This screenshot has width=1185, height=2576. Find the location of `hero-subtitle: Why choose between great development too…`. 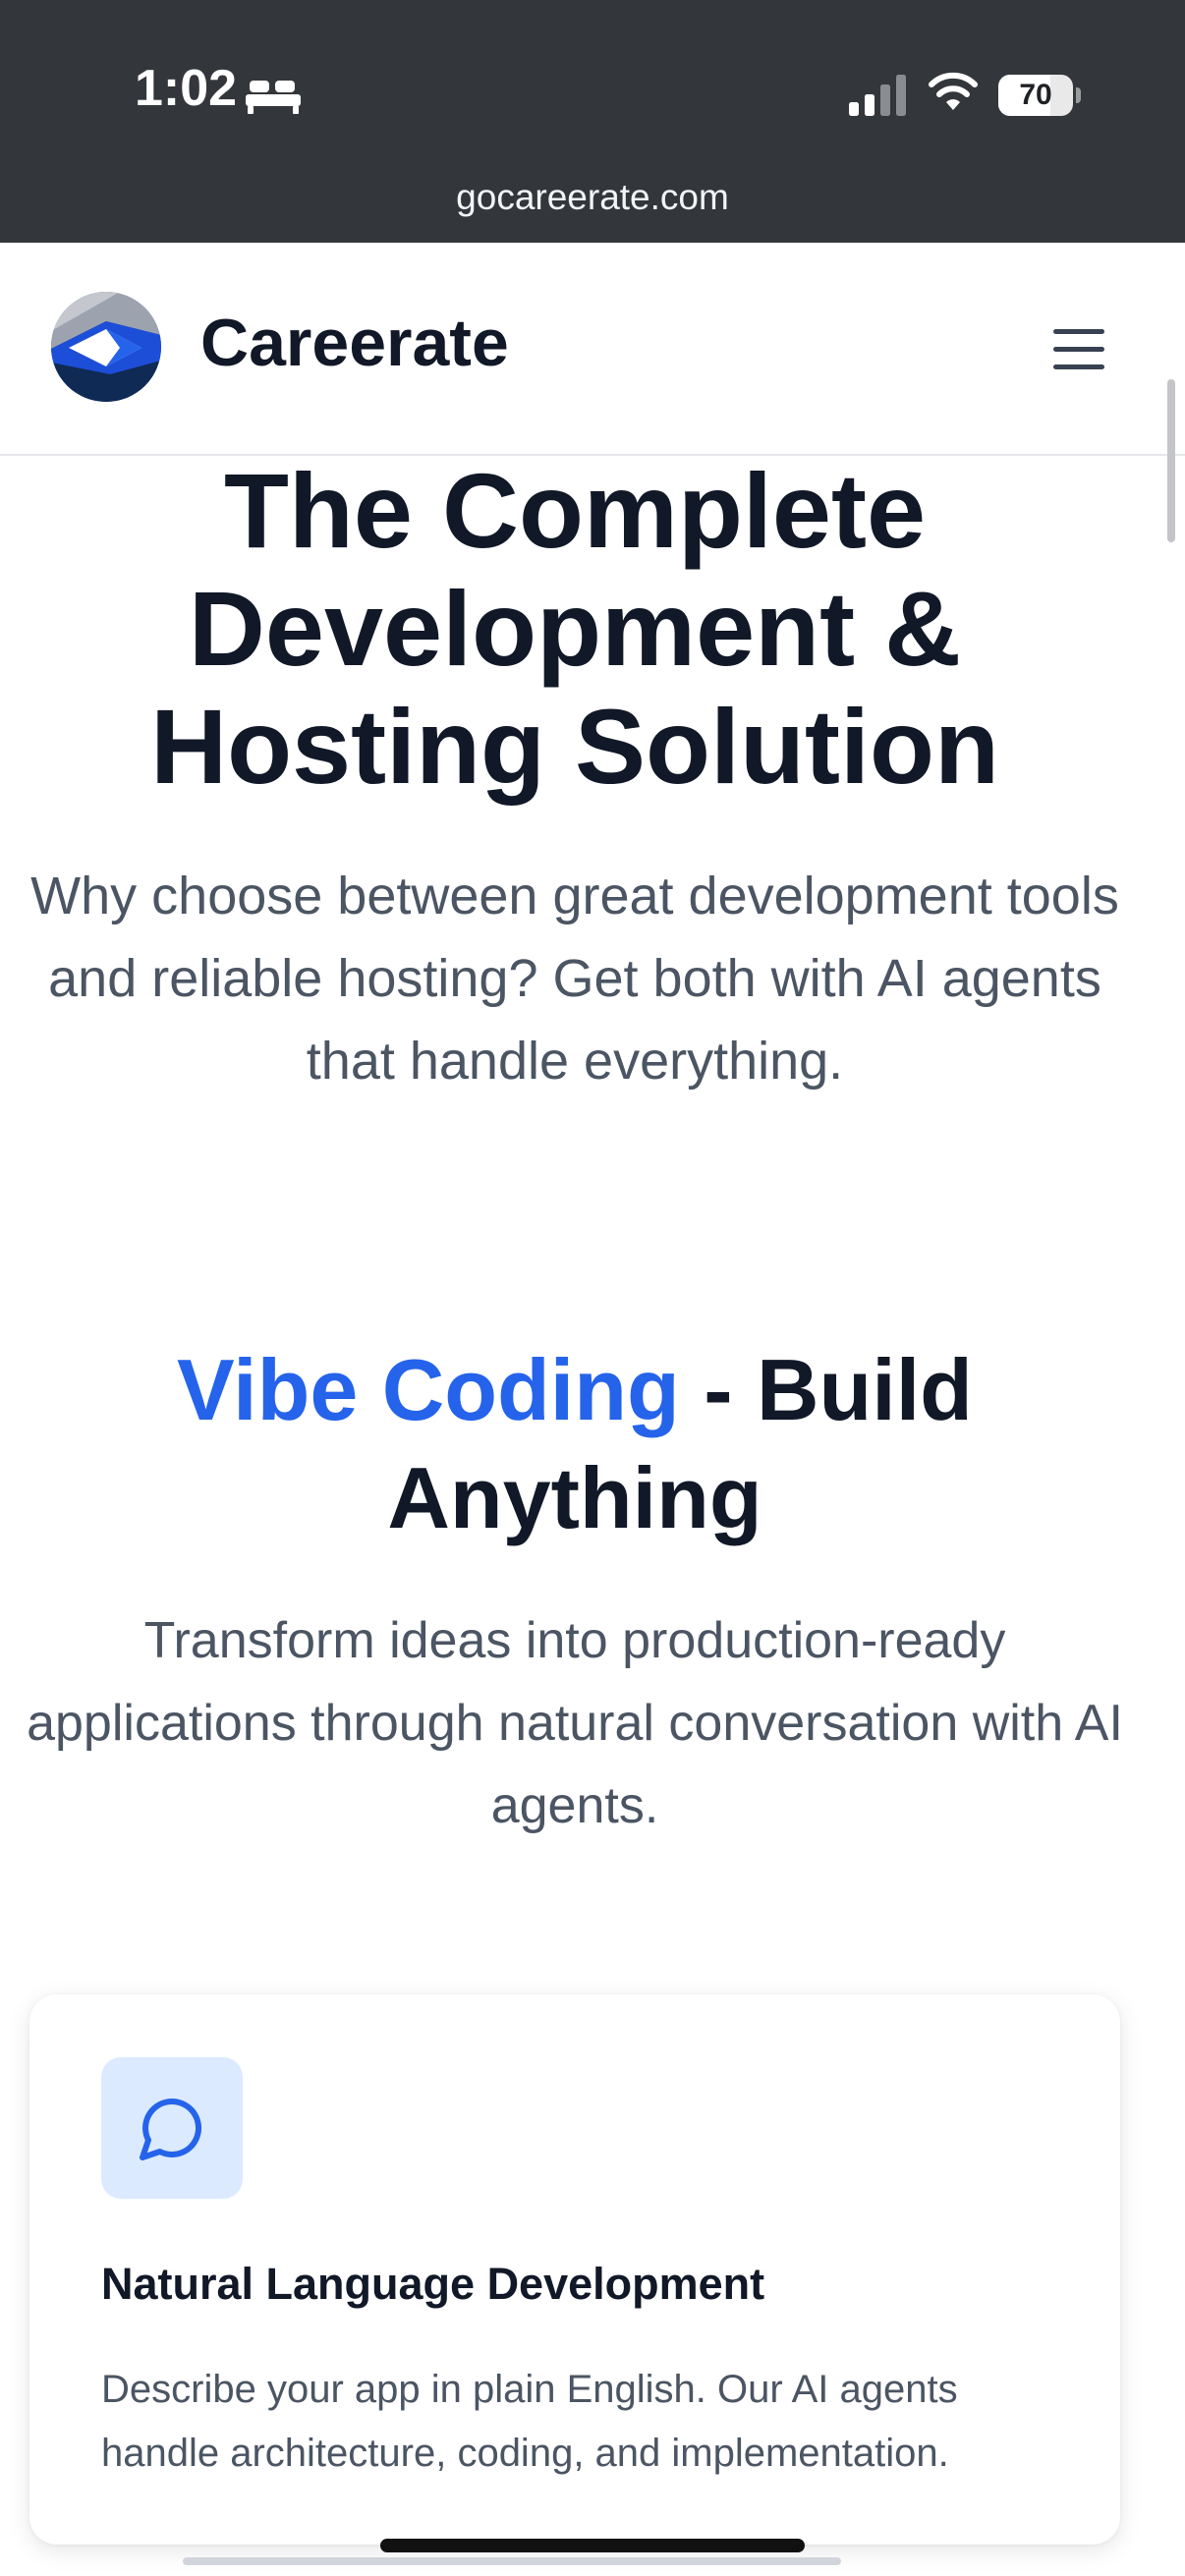

hero-subtitle: Why choose between great development too… is located at coordinates (575, 979).